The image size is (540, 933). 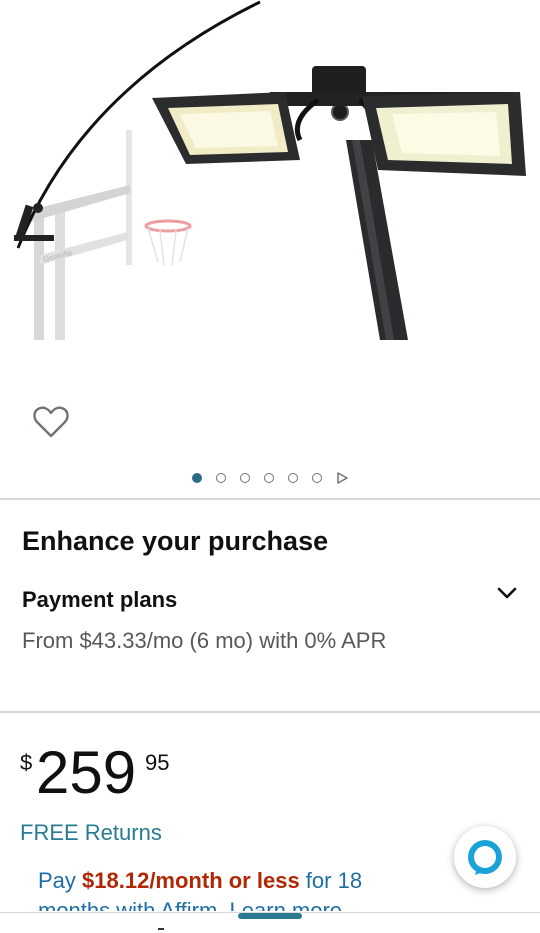 I want to click on affirm-amount: $18.12/month or less, so click(x=191, y=880).